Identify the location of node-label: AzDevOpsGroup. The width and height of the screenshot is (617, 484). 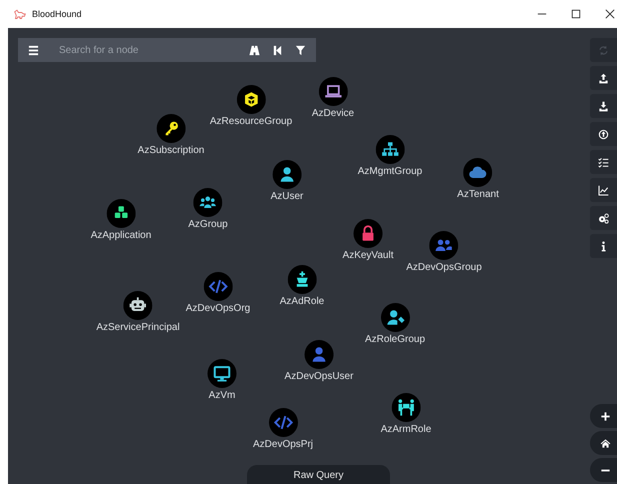
(444, 267).